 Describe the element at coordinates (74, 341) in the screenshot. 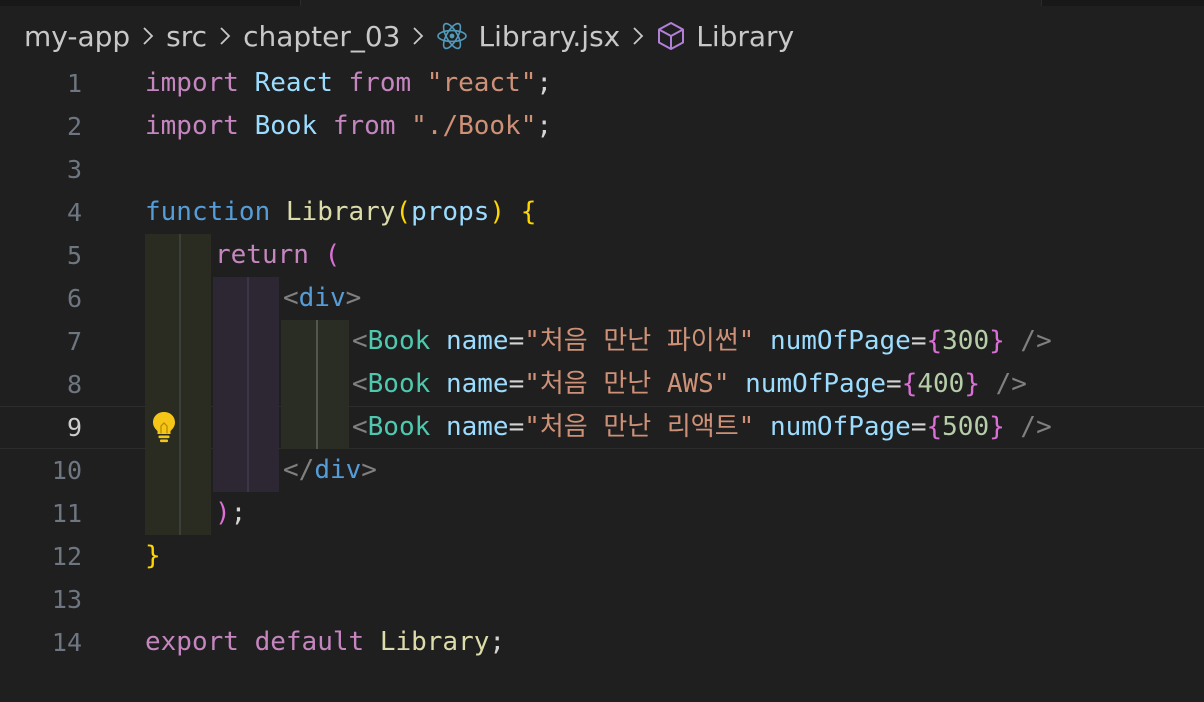

I see `line-number: 7` at that location.